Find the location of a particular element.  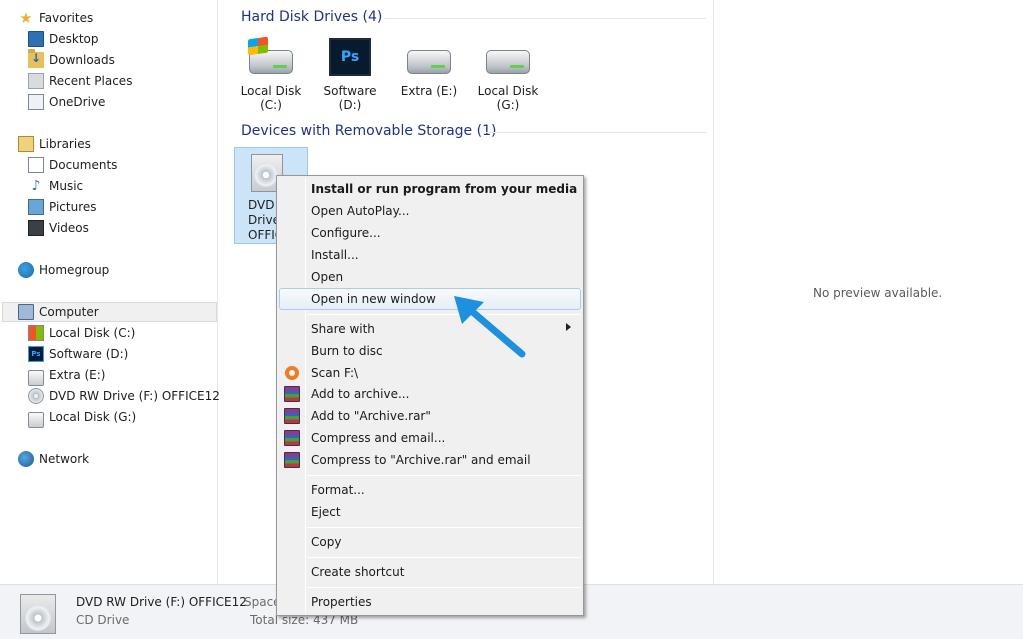

menu-item-create-shortcut: Create shortcut is located at coordinates (430, 572).